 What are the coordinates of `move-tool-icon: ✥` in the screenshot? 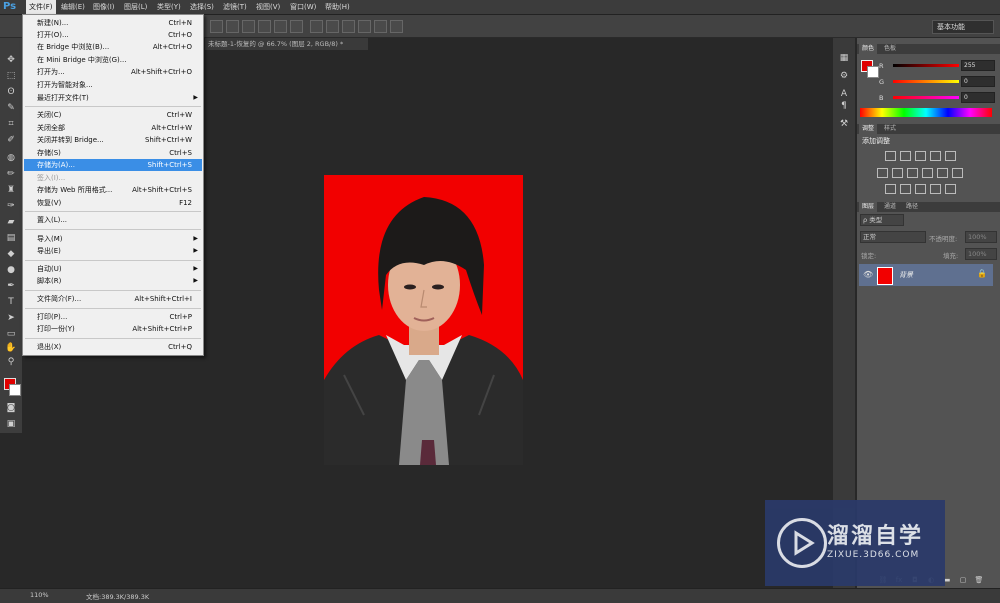 It's located at (11, 60).